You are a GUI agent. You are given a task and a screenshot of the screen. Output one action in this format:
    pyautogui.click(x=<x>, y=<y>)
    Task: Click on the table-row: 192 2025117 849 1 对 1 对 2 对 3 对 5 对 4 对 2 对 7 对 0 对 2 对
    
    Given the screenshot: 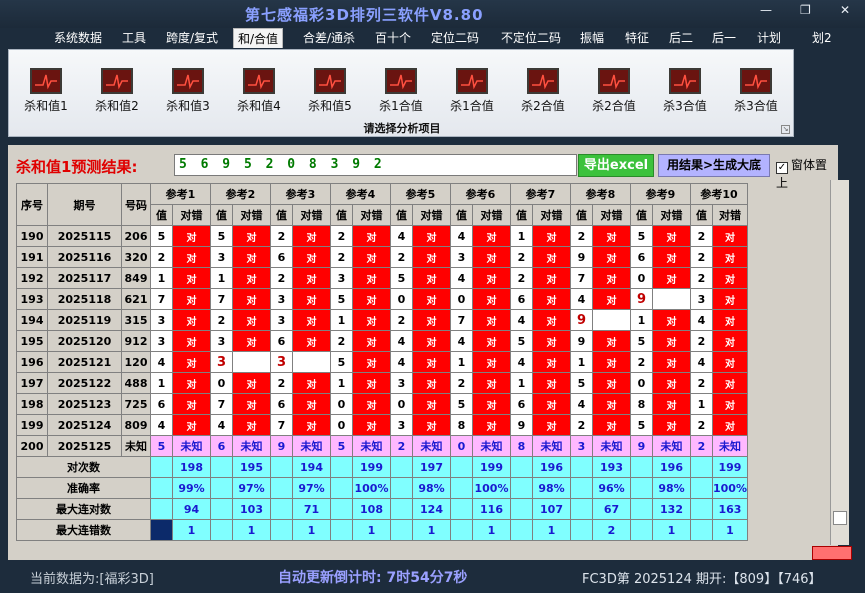 What is the action you would take?
    pyautogui.click(x=382, y=278)
    